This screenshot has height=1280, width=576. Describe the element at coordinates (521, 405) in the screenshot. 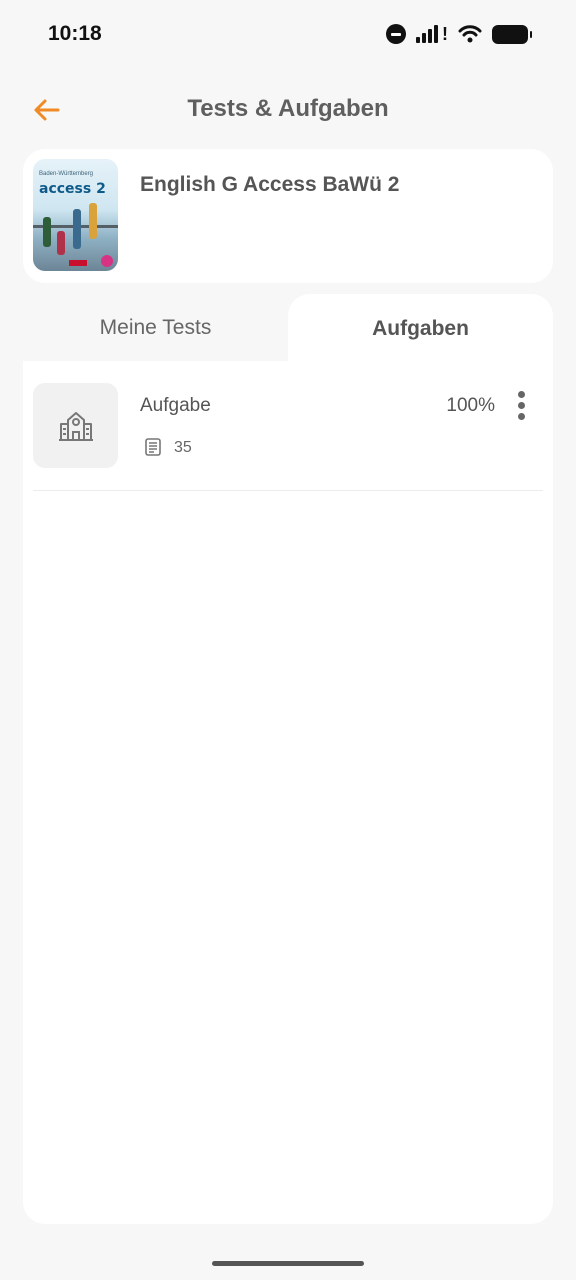

I see `more-vertical-icon` at that location.